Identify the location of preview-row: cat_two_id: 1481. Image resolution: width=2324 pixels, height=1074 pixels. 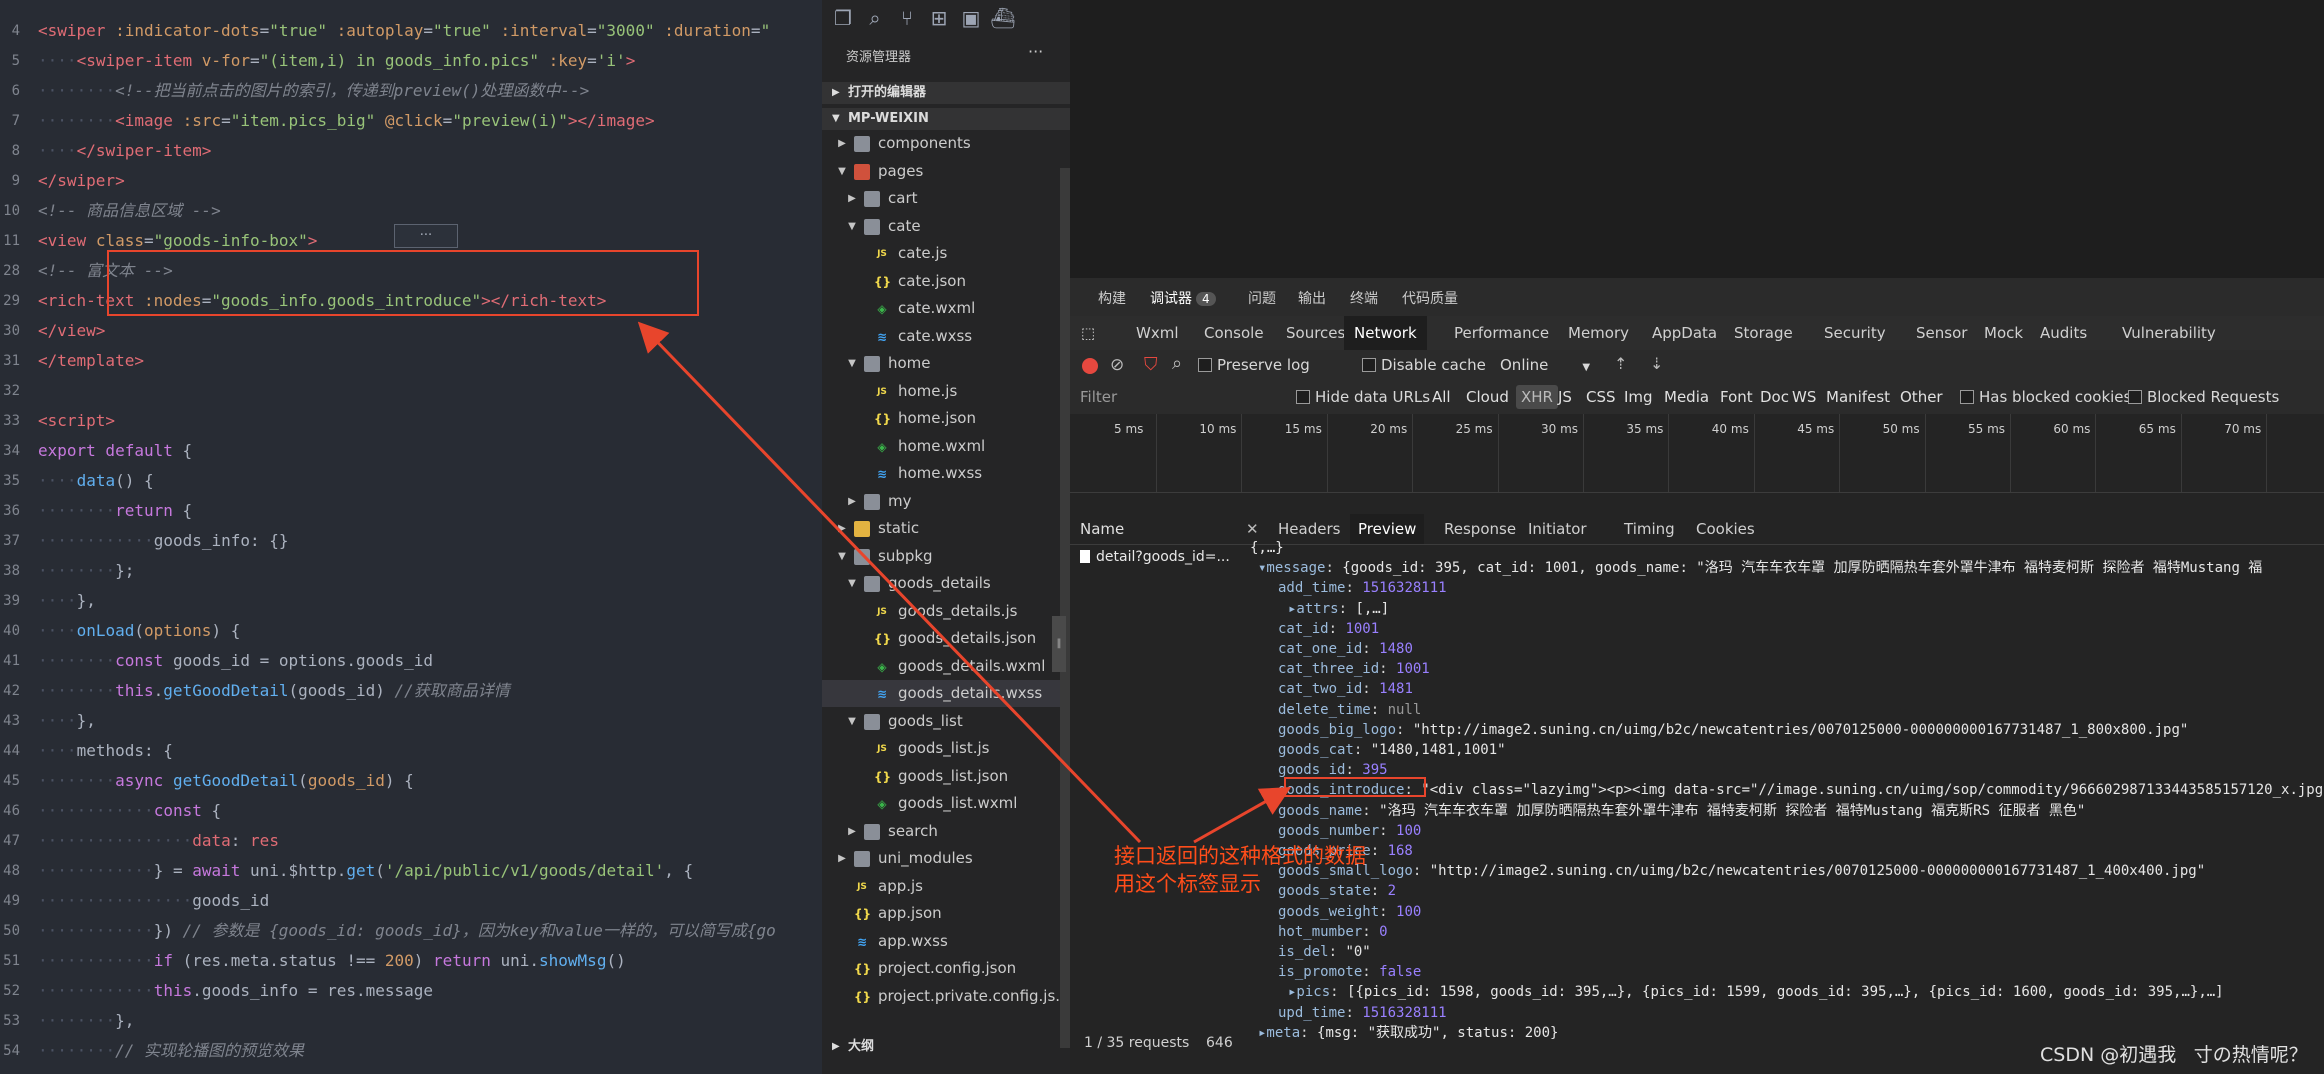
(1780, 689).